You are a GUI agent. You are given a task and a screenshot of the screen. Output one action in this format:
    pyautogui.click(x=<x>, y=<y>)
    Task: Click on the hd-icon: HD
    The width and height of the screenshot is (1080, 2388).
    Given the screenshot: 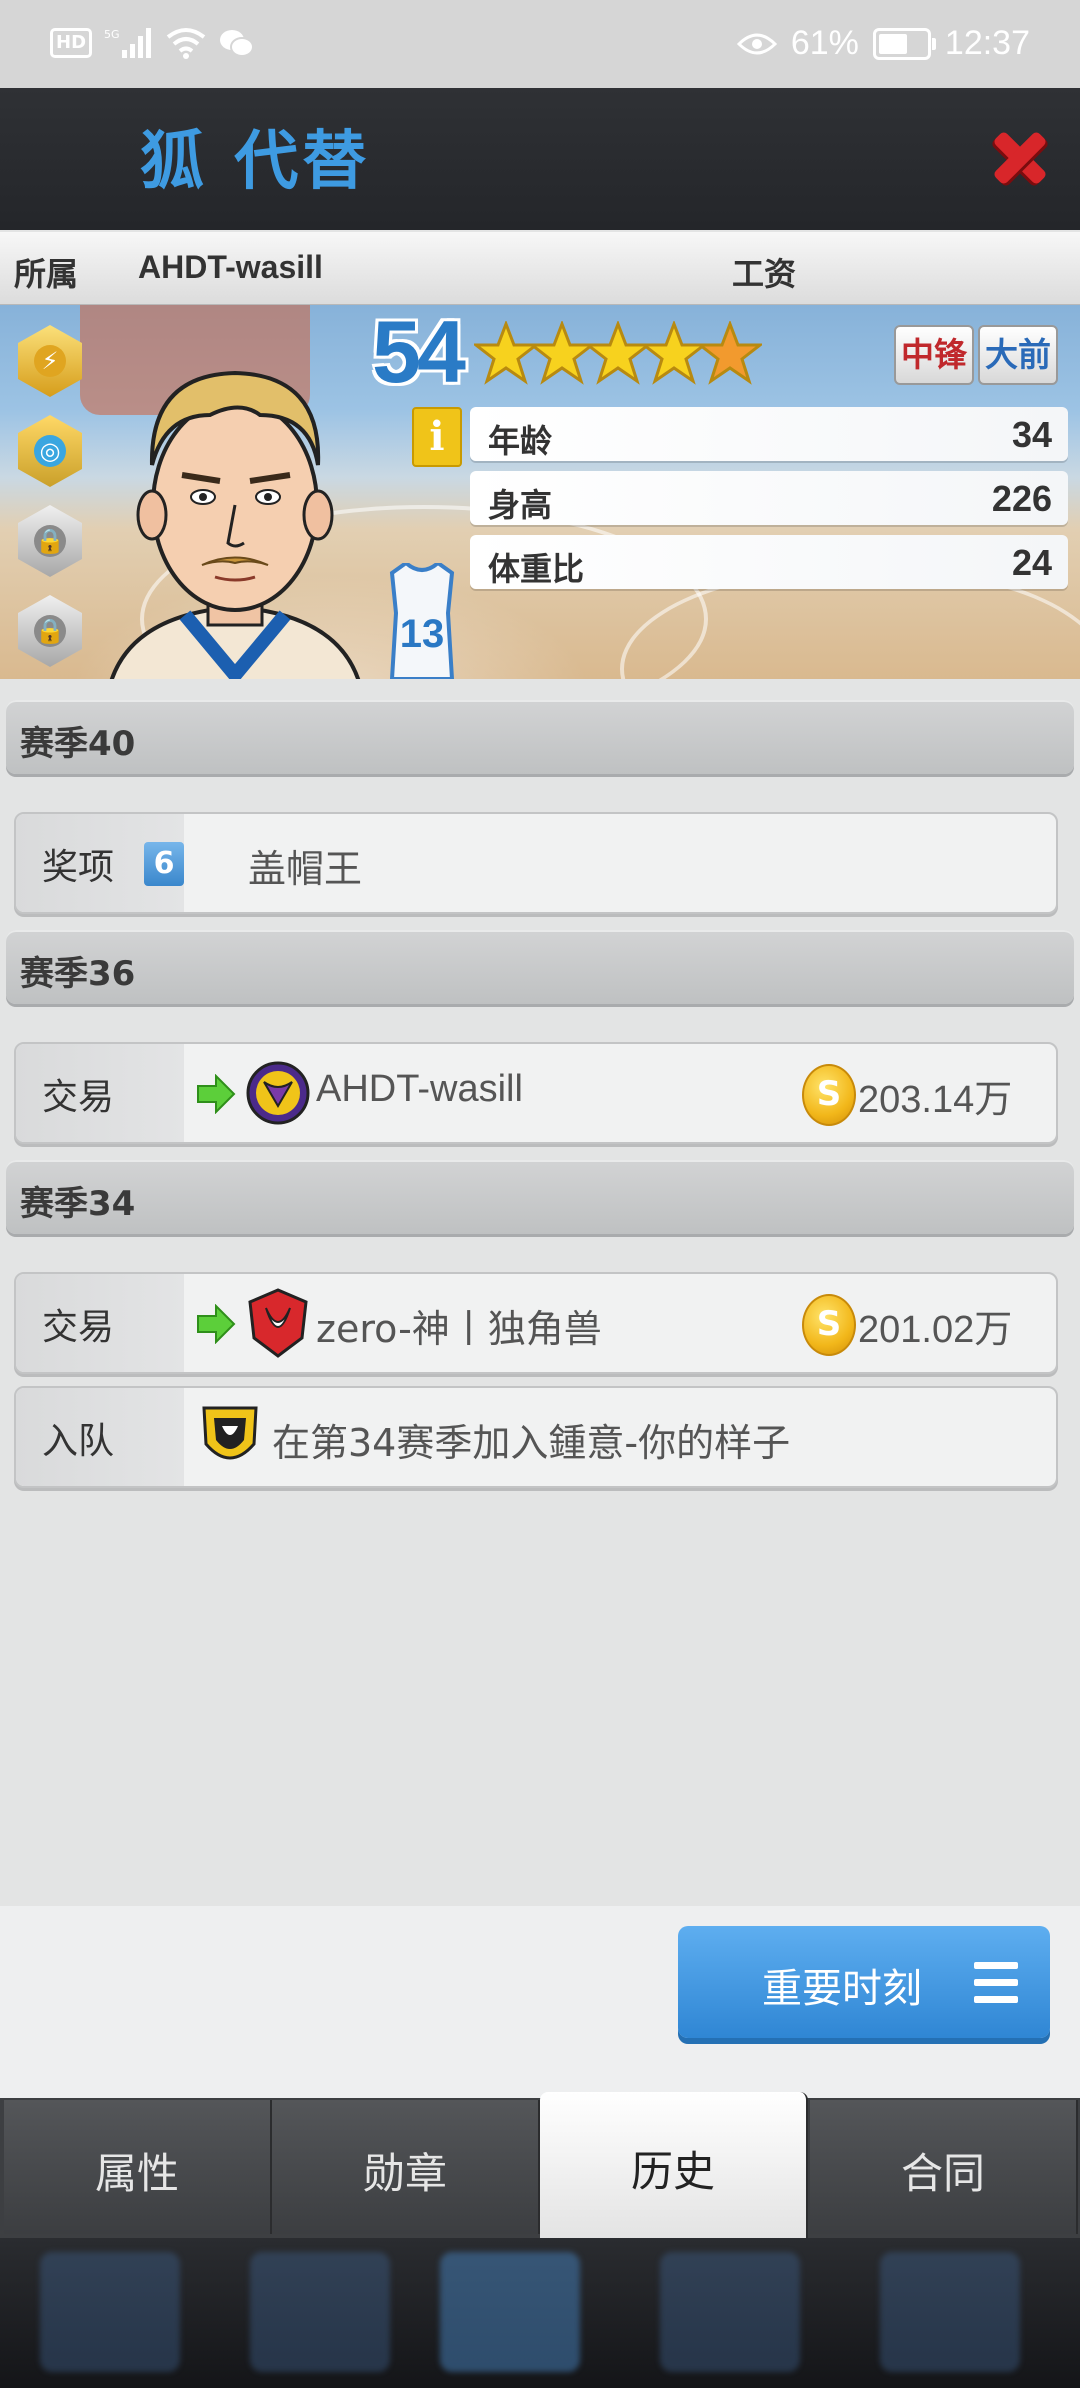 What is the action you would take?
    pyautogui.click(x=71, y=43)
    